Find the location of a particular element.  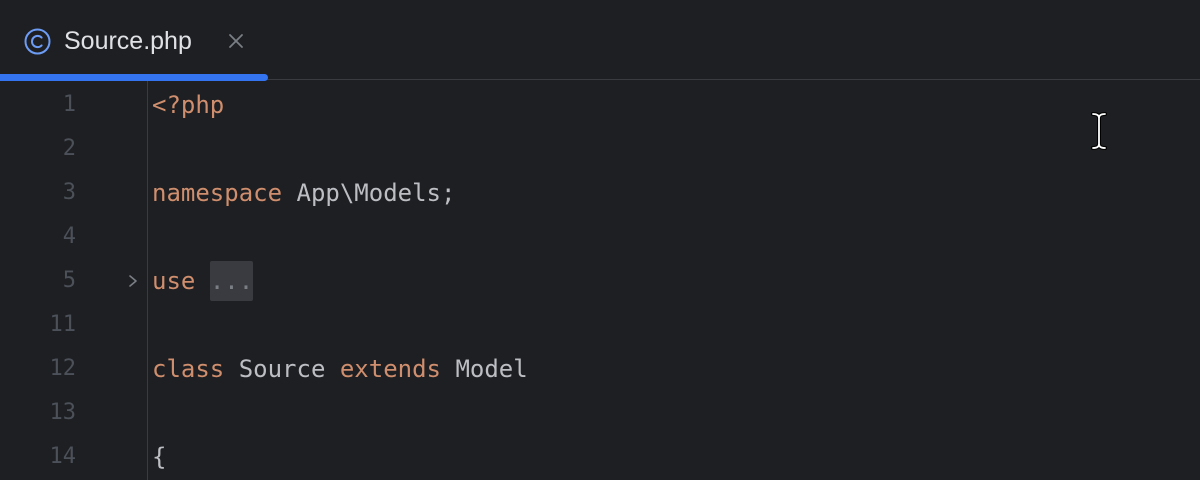

line-number: 2 is located at coordinates (69, 148).